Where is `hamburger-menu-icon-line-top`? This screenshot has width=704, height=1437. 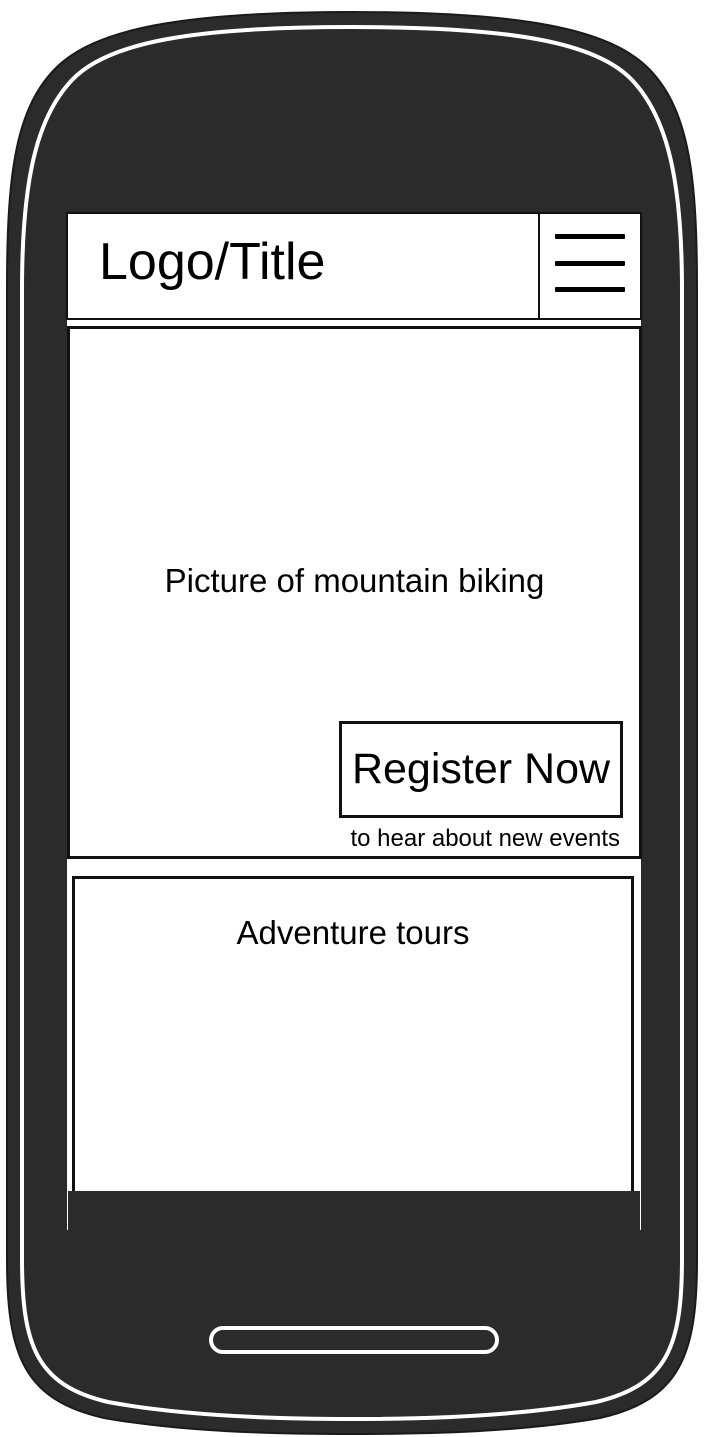 hamburger-menu-icon-line-top is located at coordinates (590, 236).